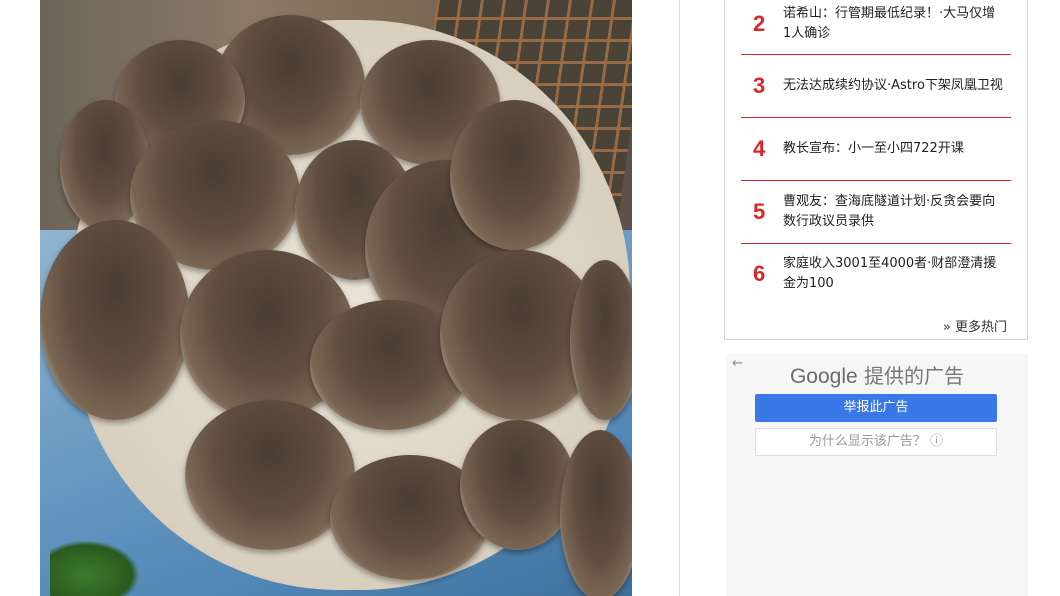 This screenshot has height=596, width=1060. Describe the element at coordinates (877, 475) in the screenshot. I see `google-ad-panel: ← Google 提供的广告 举报此广告 为什么显示该广告？ ⓘ` at that location.